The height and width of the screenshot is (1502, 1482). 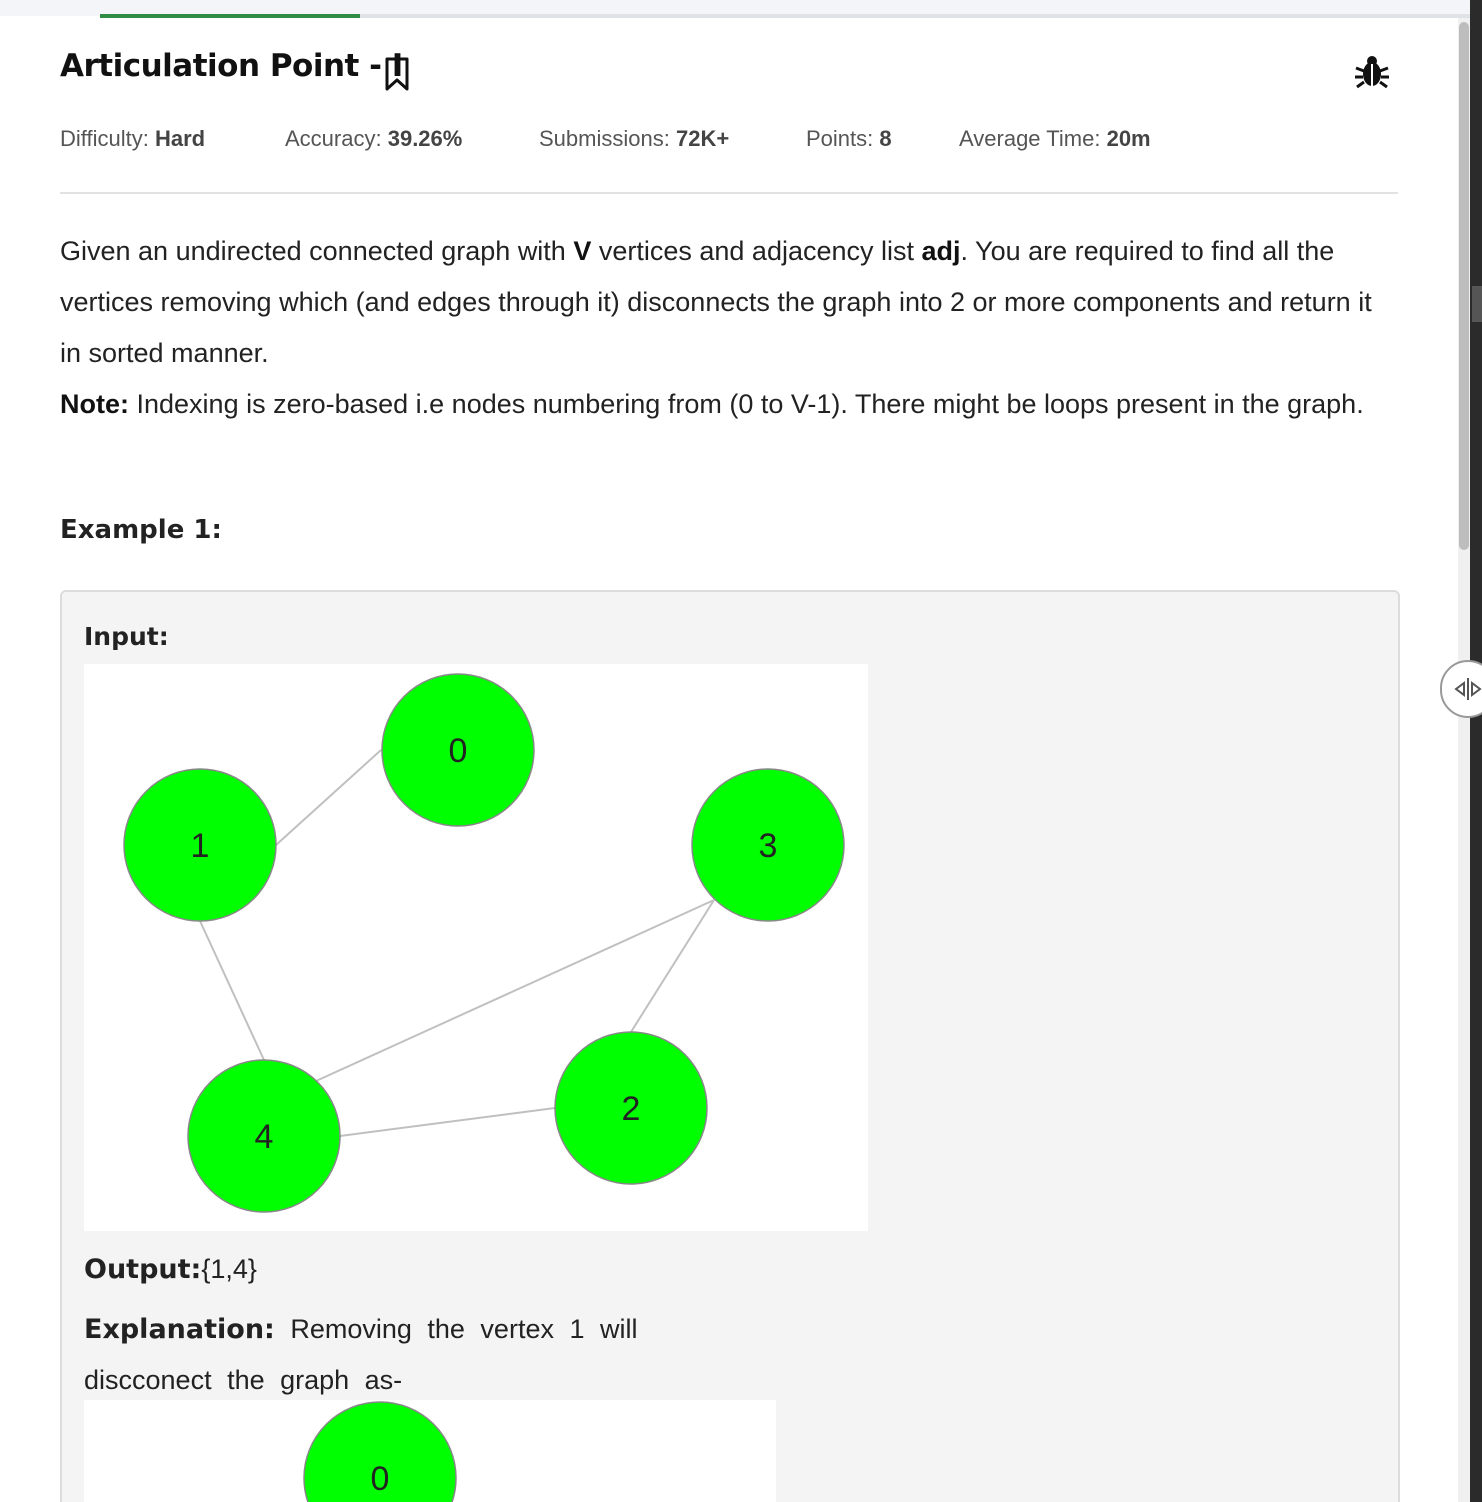 I want to click on output-line: Output:{1,4}, so click(x=170, y=1269).